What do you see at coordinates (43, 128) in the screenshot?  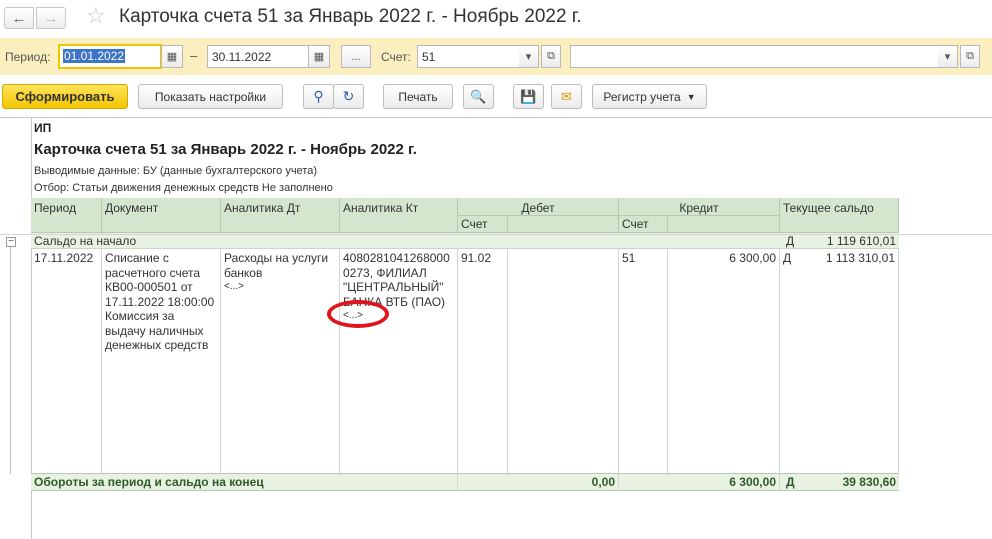 I see `report-organization: ИП` at bounding box center [43, 128].